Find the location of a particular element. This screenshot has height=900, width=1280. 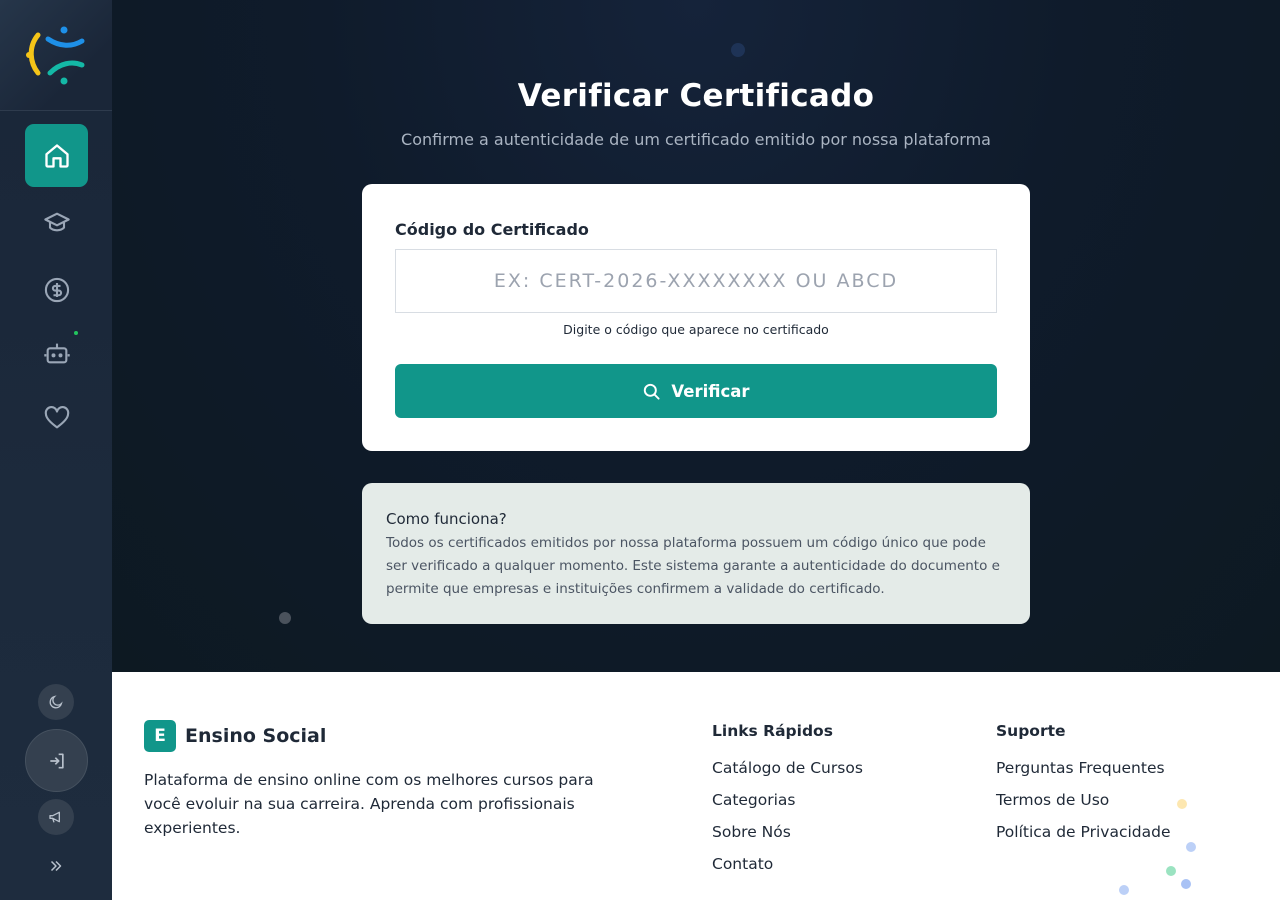

footer-link-contact: Contato is located at coordinates (787, 870).